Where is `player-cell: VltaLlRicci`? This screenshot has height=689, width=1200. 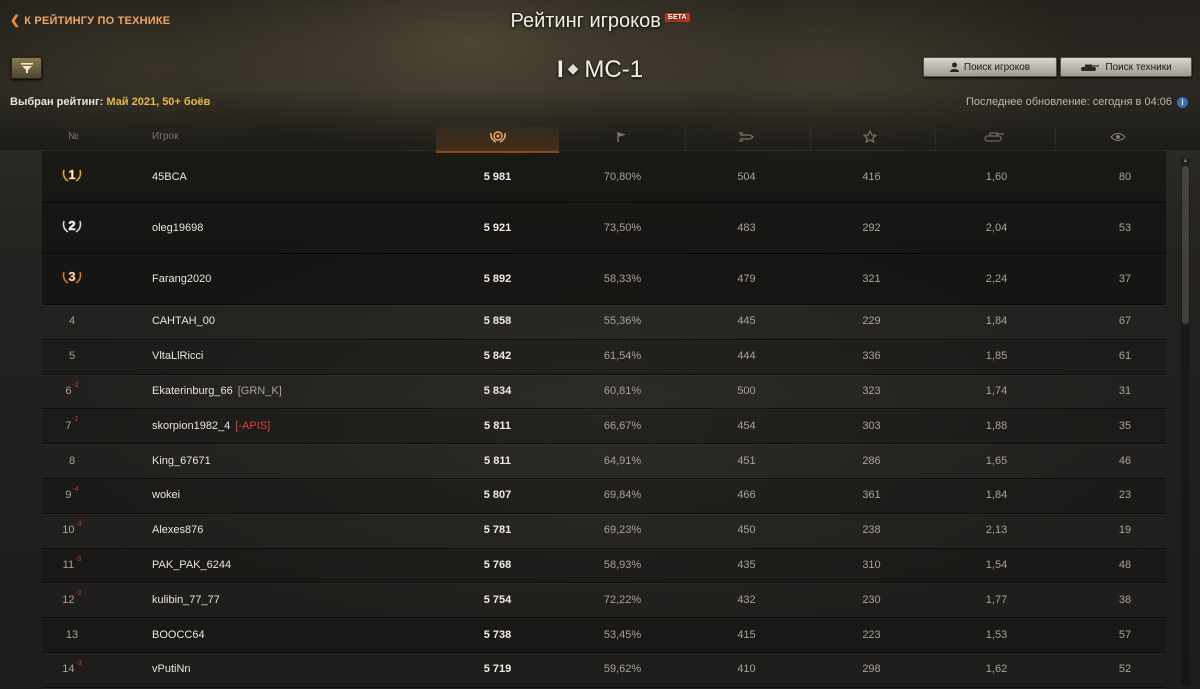
player-cell: VltaLlRicci is located at coordinates (302, 356).